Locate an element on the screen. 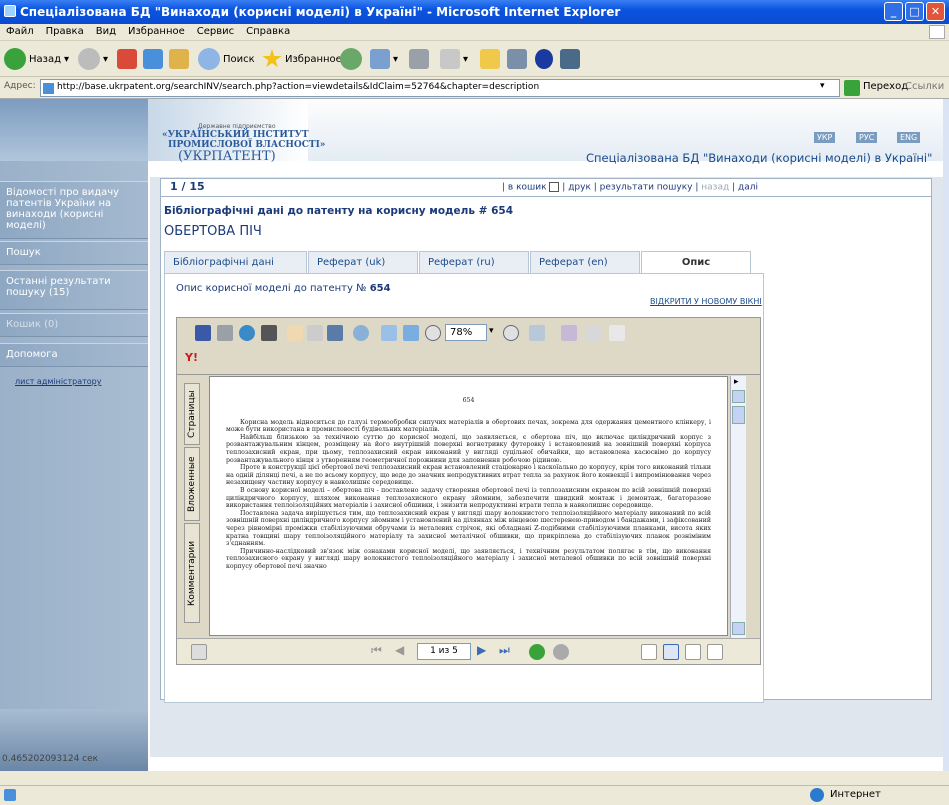  side-tab-attachments: Вложенные is located at coordinates (192, 484).